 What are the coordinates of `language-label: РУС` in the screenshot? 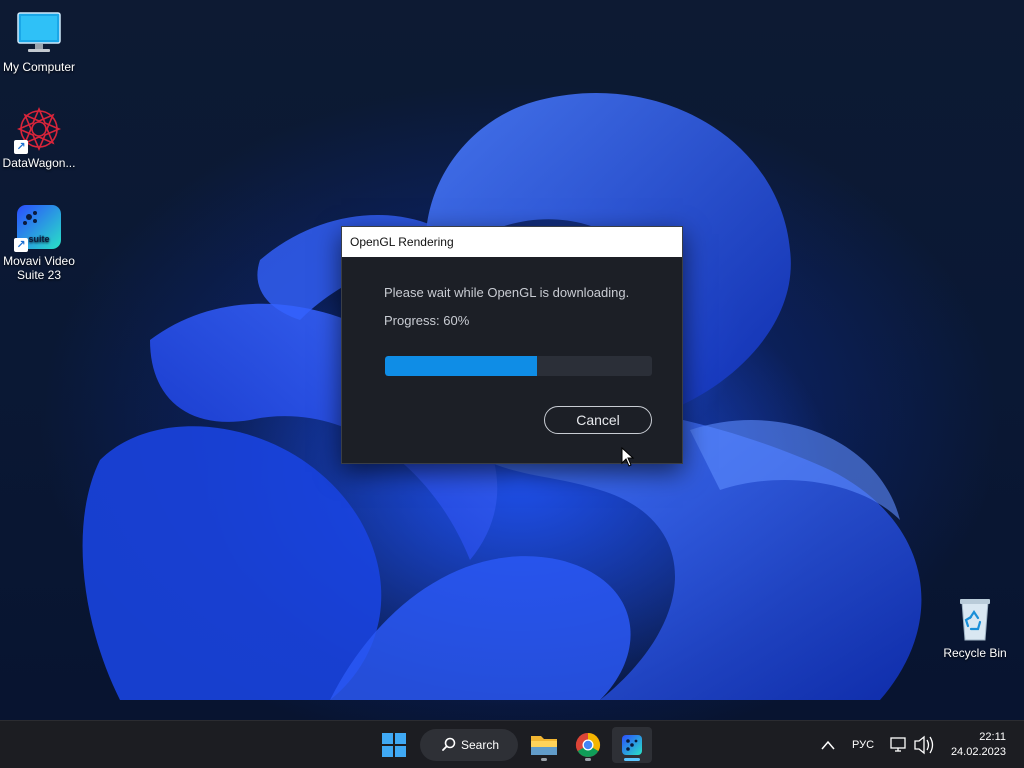 It's located at (863, 745).